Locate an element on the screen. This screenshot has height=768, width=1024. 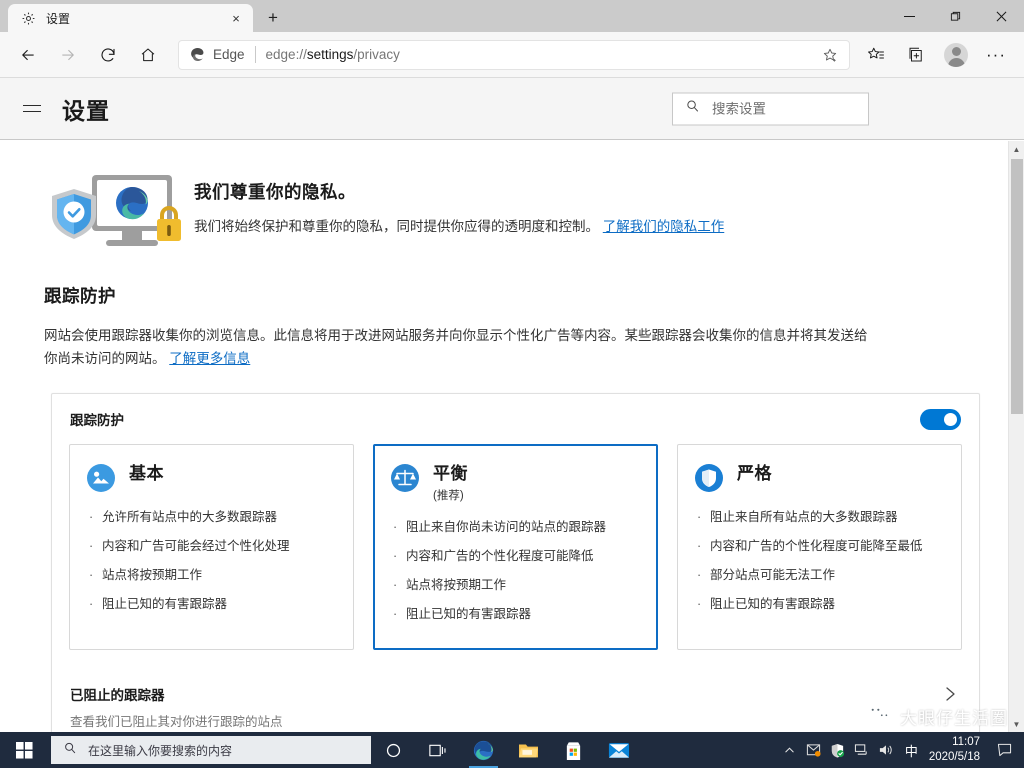
windows-taskbar: 在这里输入你要搜索的内容 中 11:07 2020/5/18 is located at coordinates (512, 750).